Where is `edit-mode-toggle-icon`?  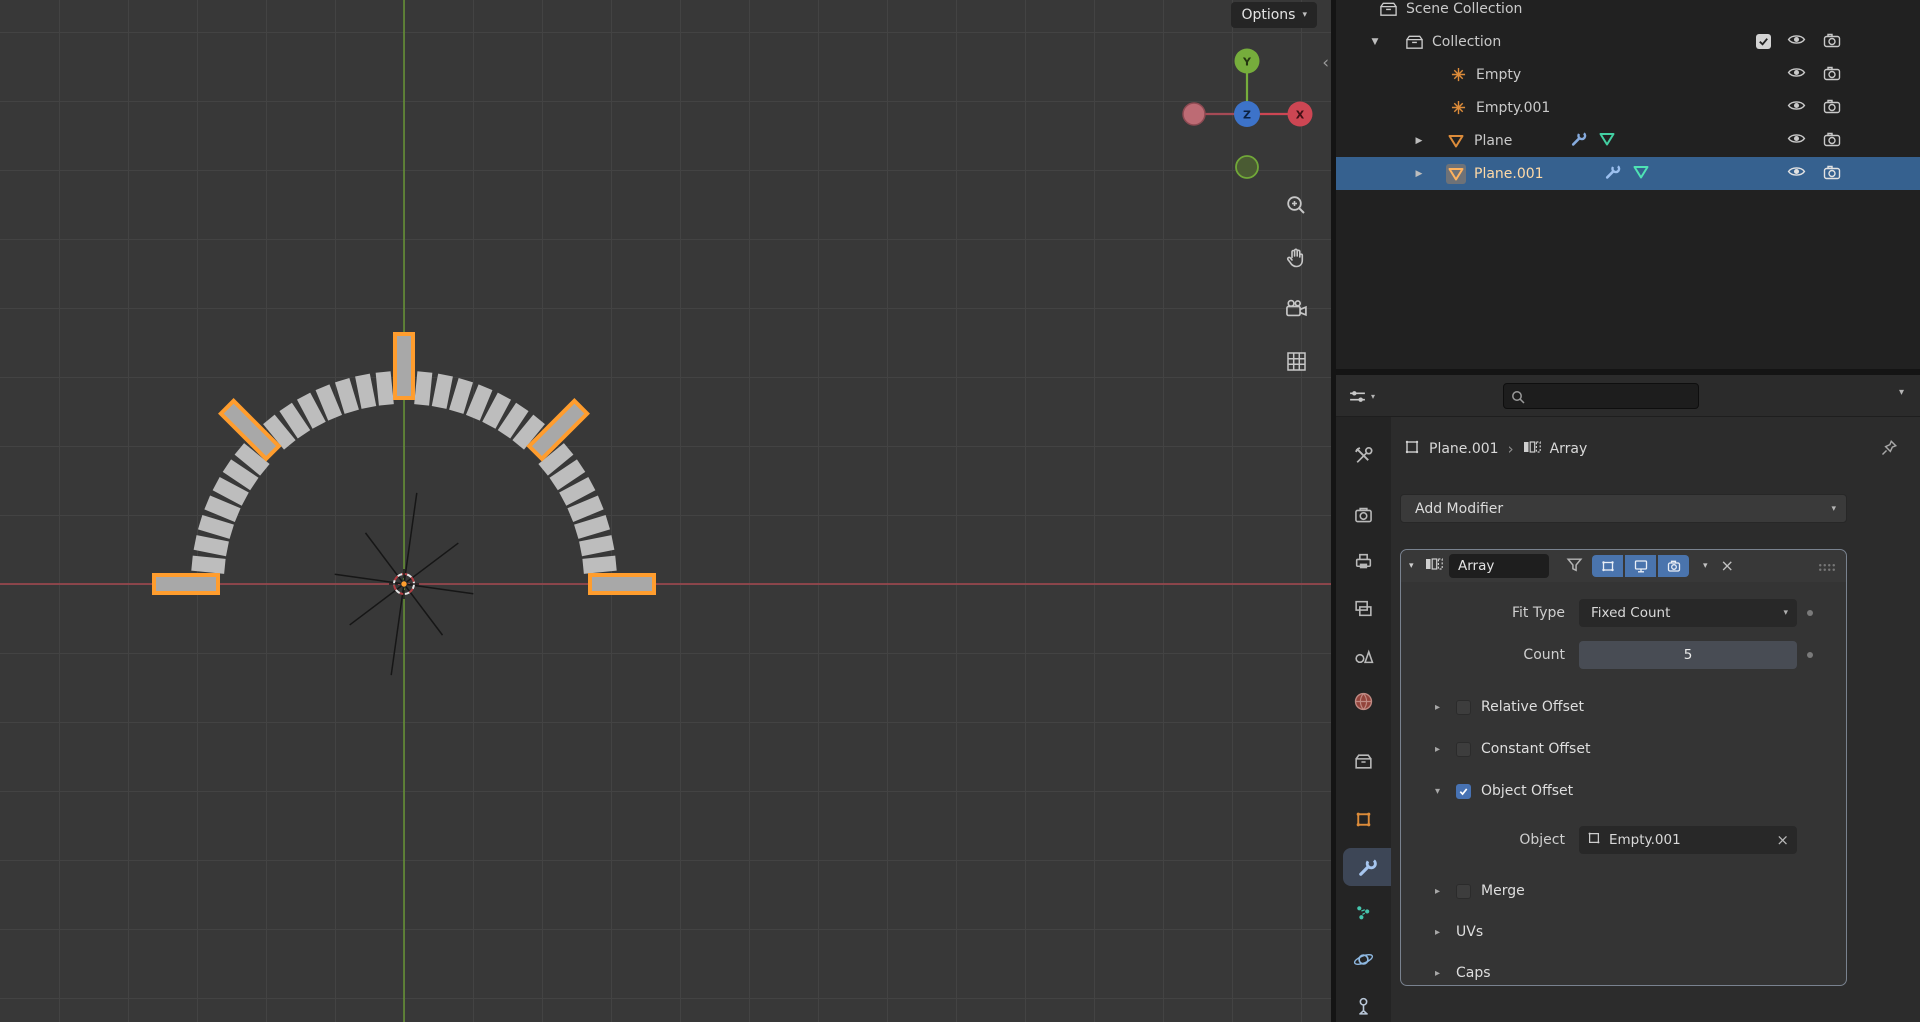
edit-mode-toggle-icon is located at coordinates (1607, 566).